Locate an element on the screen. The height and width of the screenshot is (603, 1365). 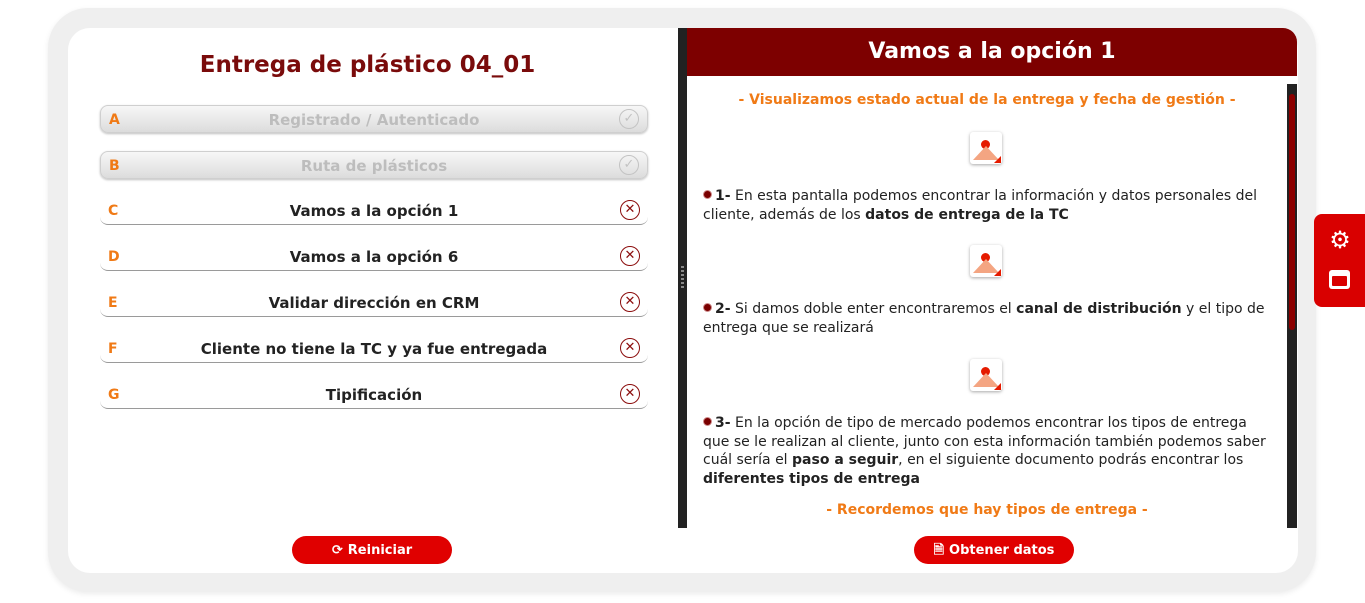
emphasis-text: datos de entrega de la TC is located at coordinates (967, 214).